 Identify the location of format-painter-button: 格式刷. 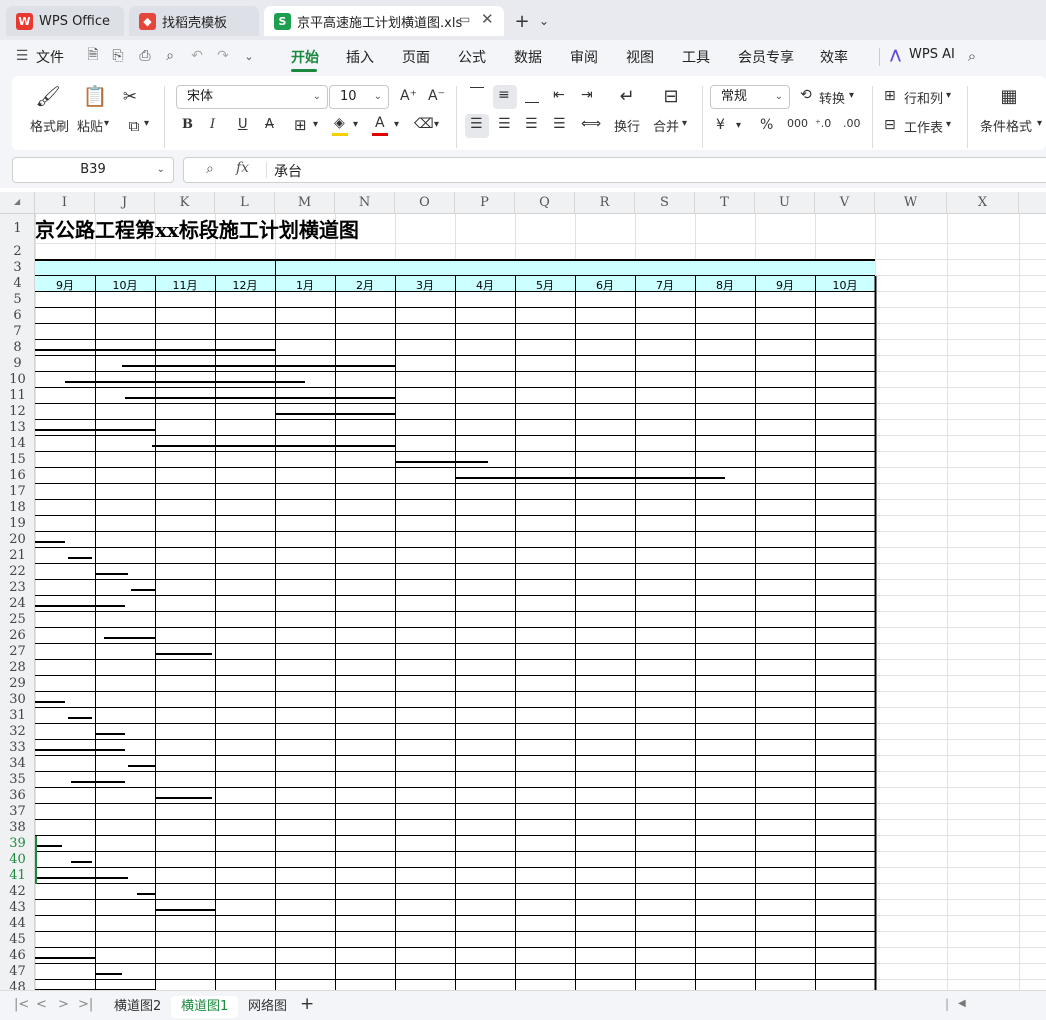
(49, 125).